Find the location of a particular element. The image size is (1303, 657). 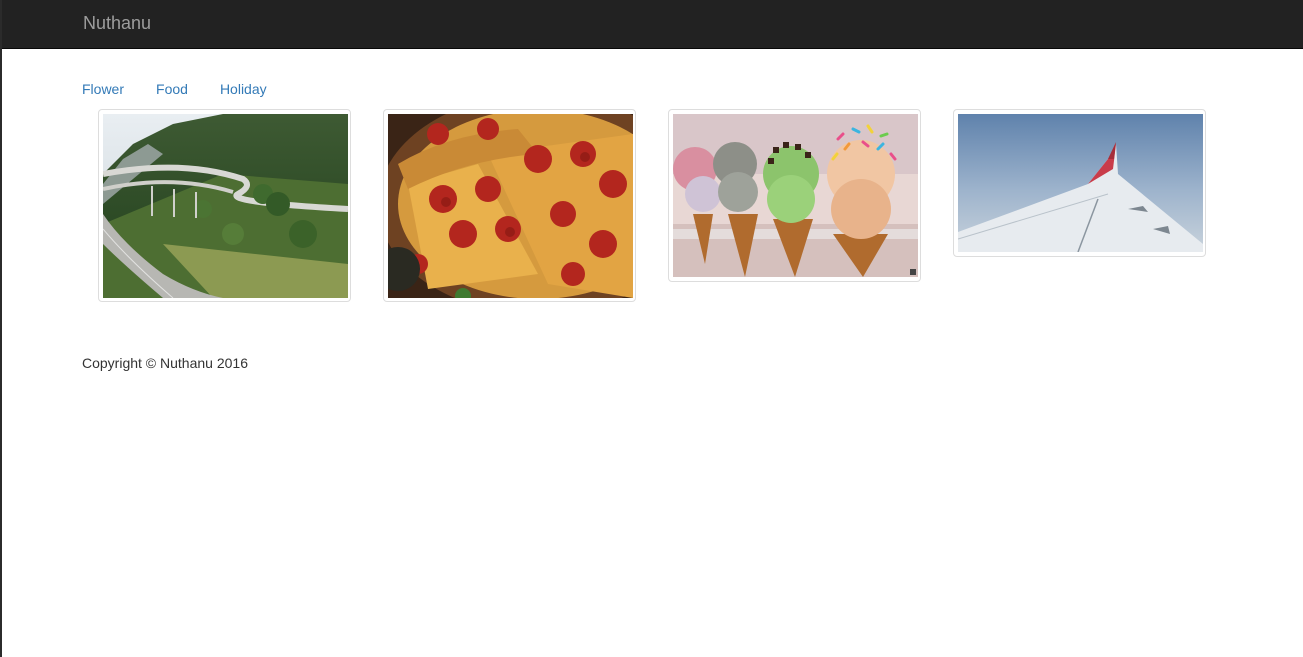

gallery-thumbnail-airplane is located at coordinates (1079, 183).